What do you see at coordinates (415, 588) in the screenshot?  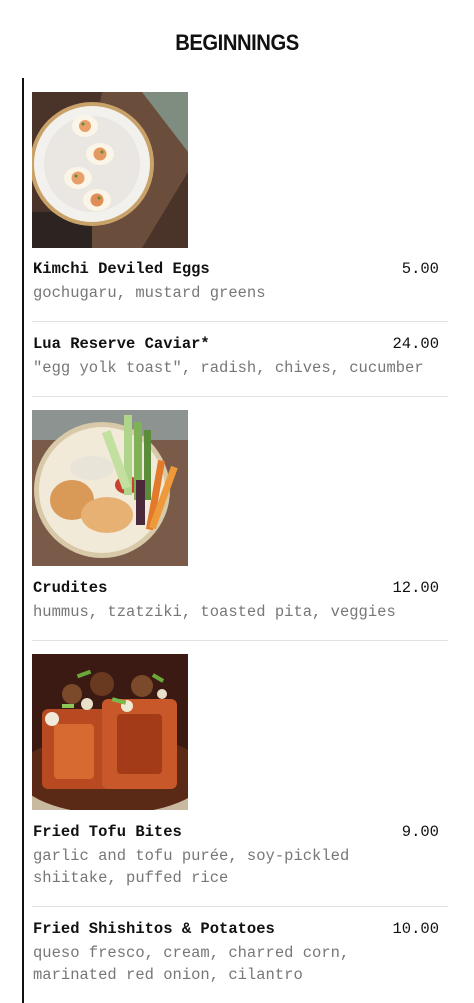 I see `item-price: 12.00` at bounding box center [415, 588].